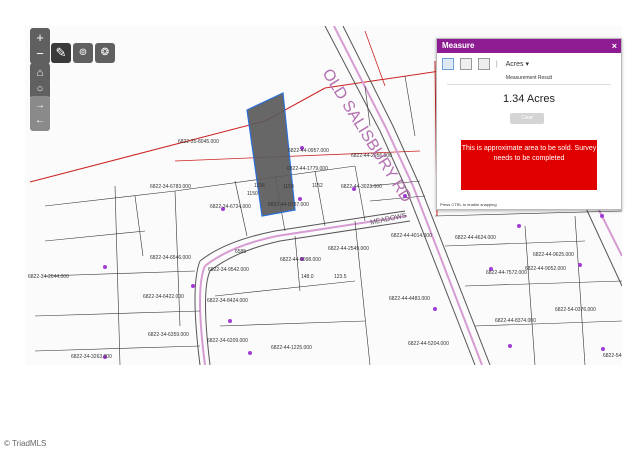  I want to click on parcel-label: 6822-35-8045.000, so click(198, 142).